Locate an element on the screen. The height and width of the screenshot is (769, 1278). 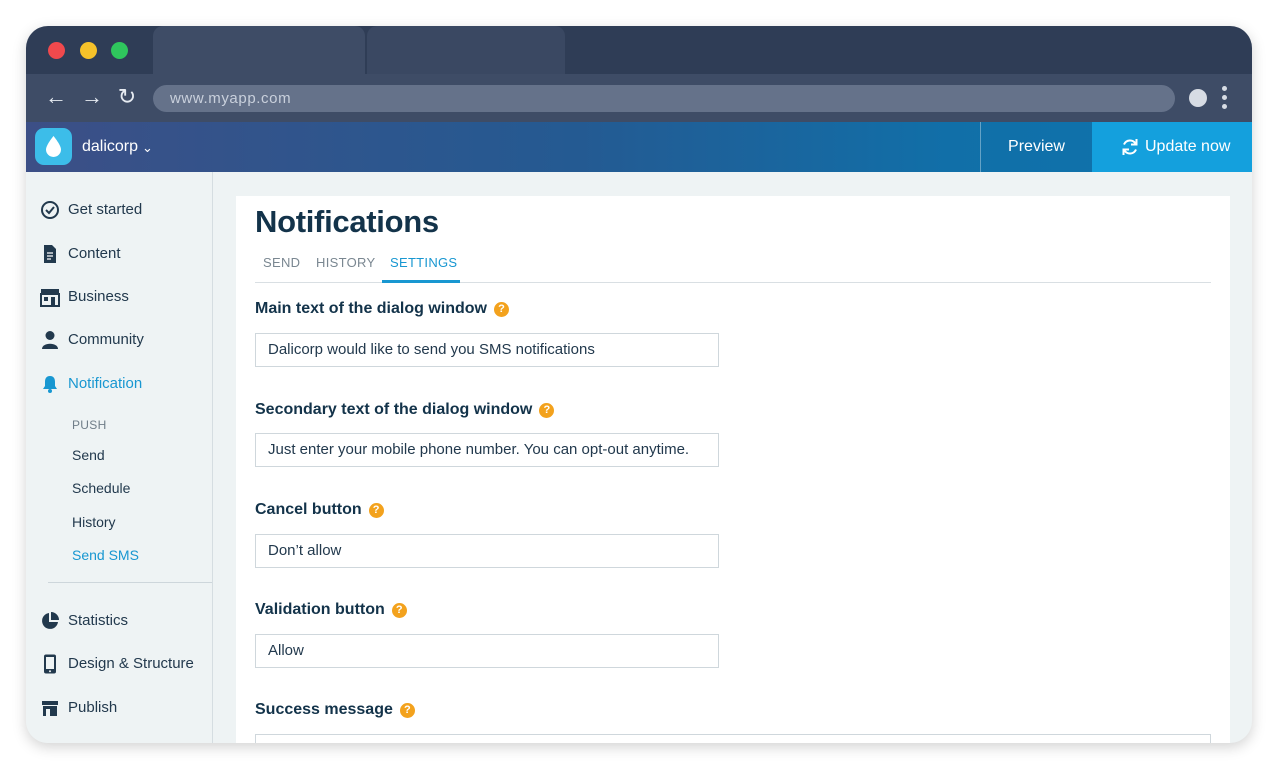
update-now-label: Update now is located at coordinates (1188, 146).